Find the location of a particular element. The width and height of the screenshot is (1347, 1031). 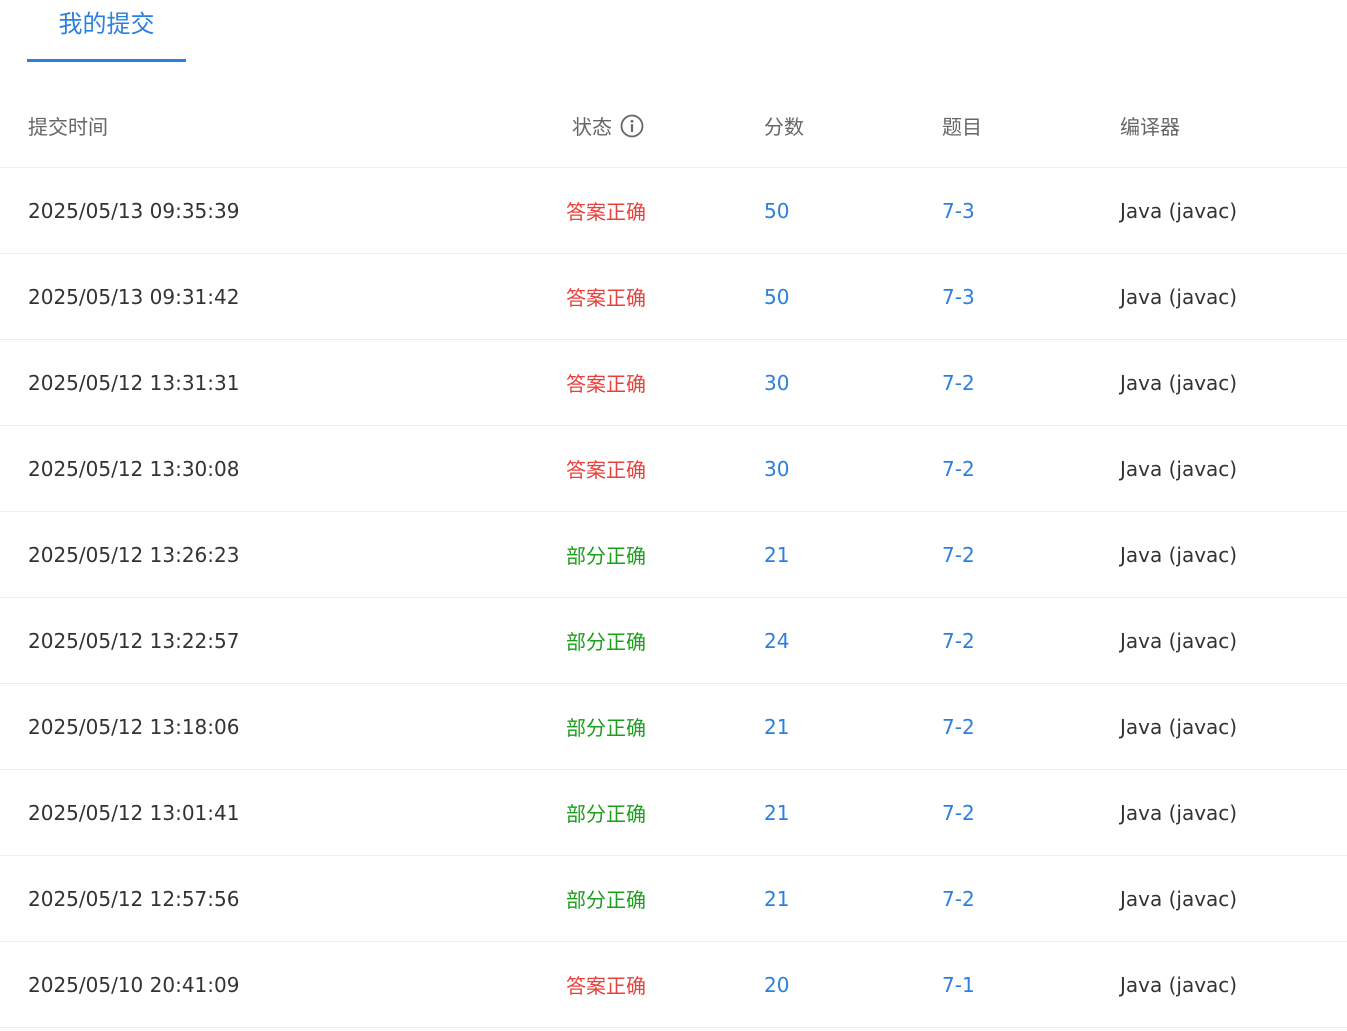

score-cell: 24 is located at coordinates (853, 640).